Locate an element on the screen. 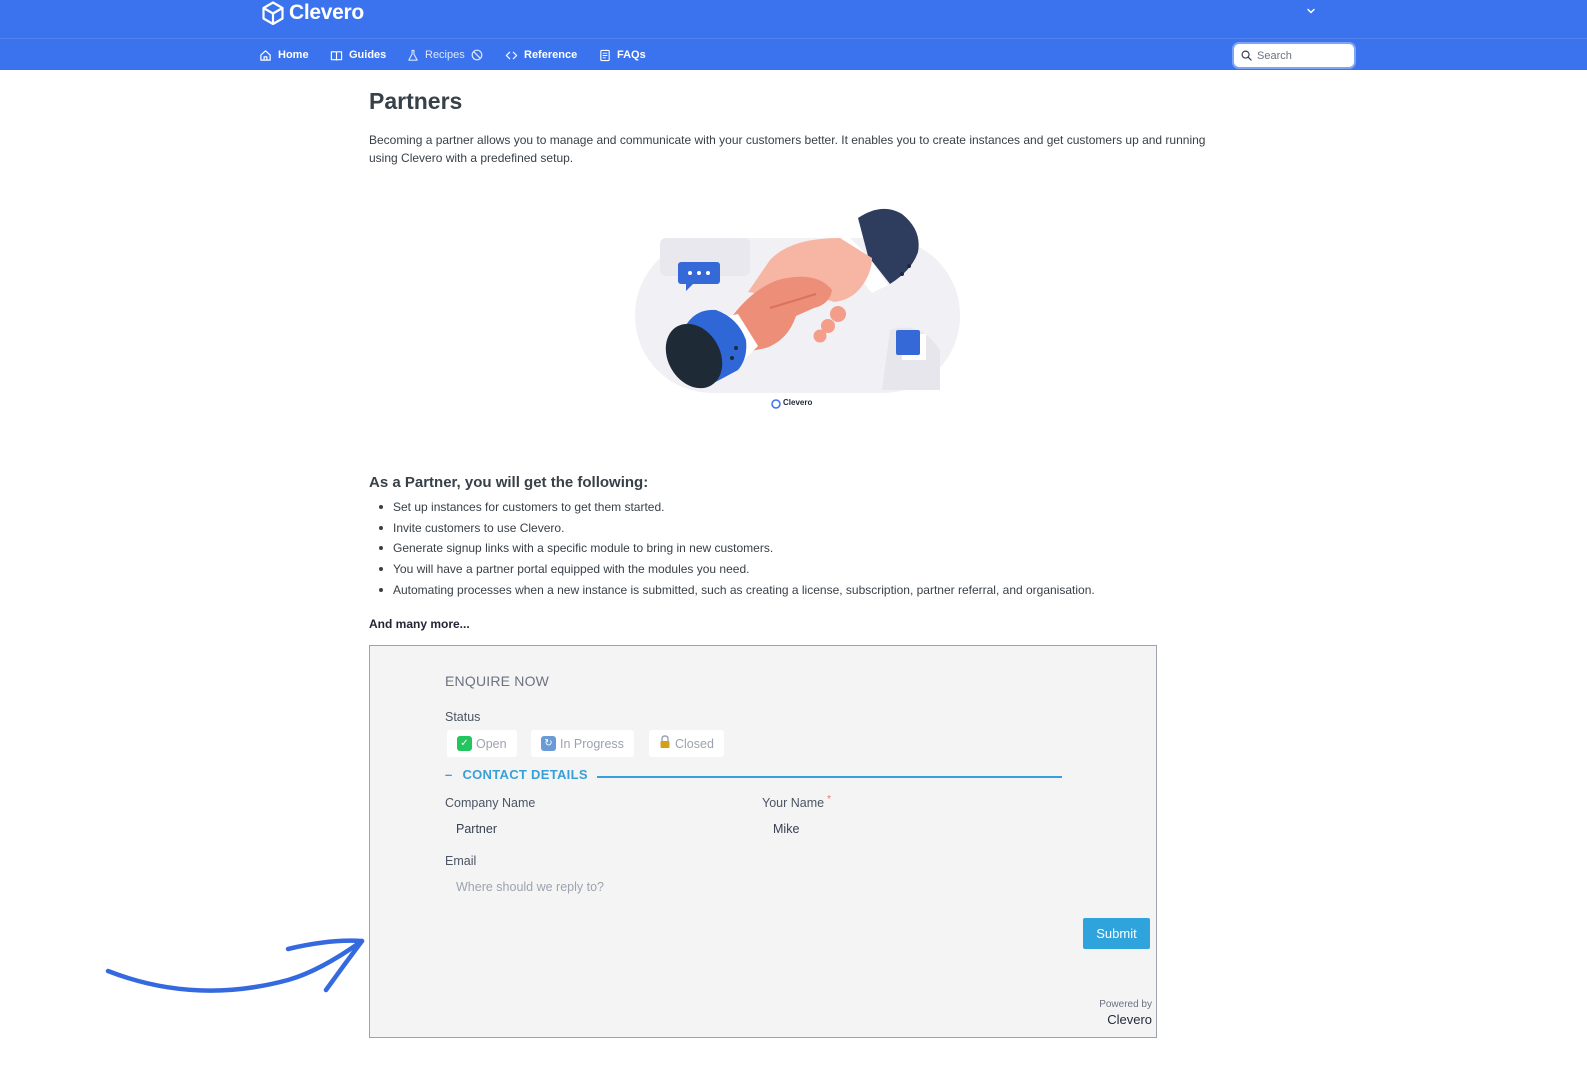  search-input: Search is located at coordinates (1294, 55).